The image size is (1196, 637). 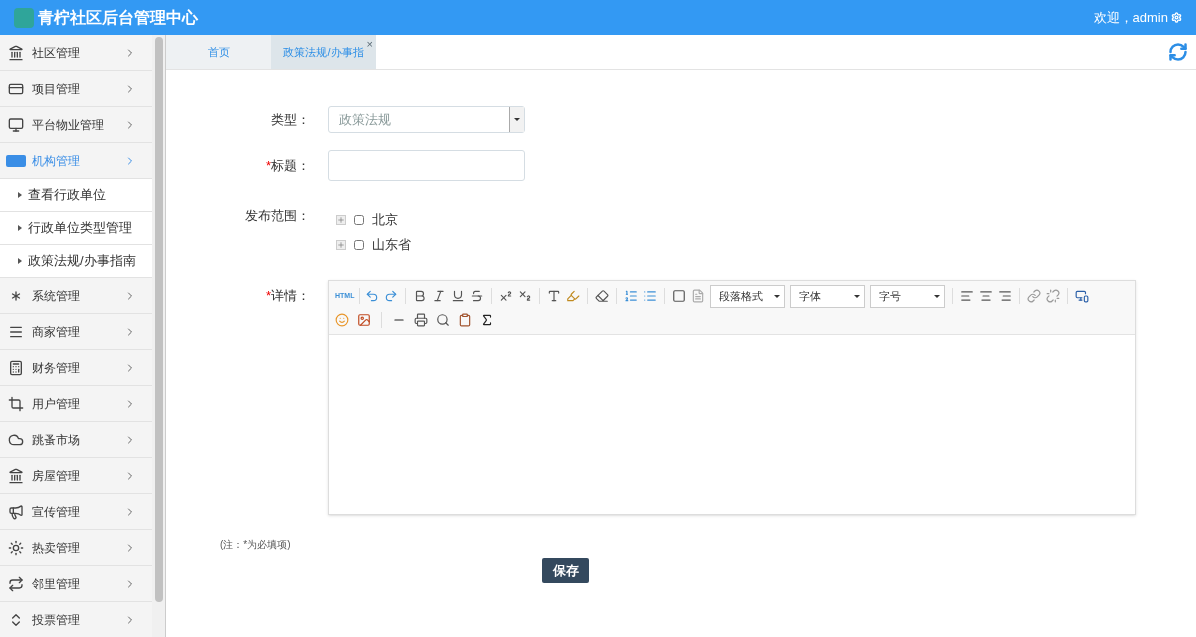 I want to click on font-color-icon, so click(x=554, y=296).